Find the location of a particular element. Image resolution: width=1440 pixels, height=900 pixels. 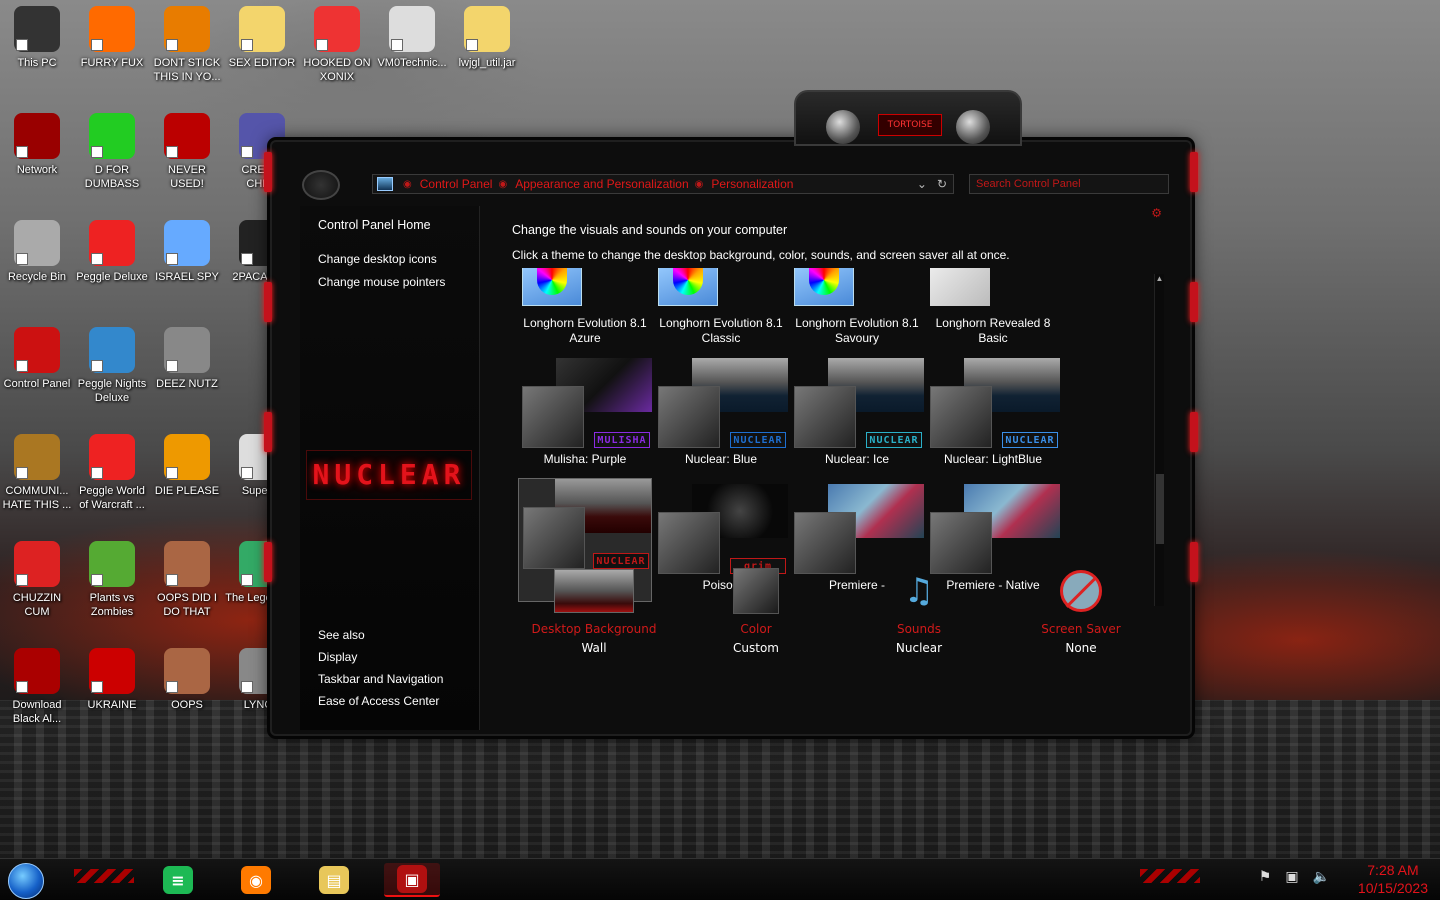

theme-tile: Longhorn Evolution 8.1 Azure is located at coordinates (585, 307).